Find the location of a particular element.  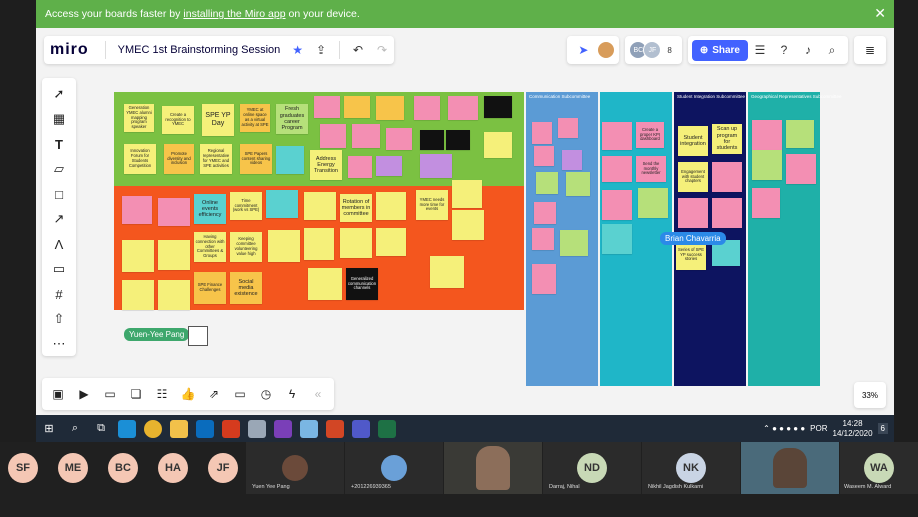

excel-app-icon is located at coordinates (387, 428).